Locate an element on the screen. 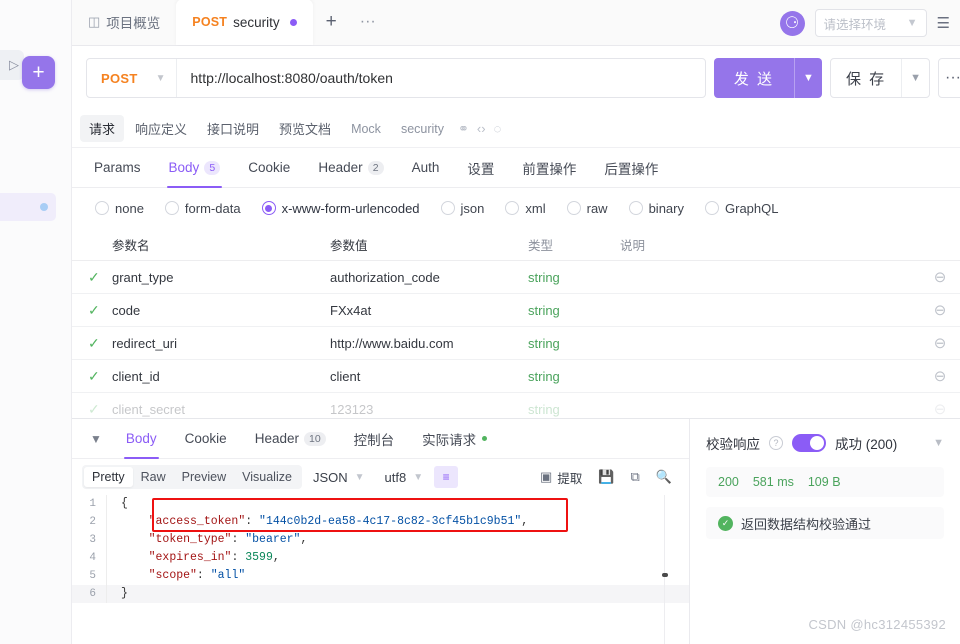 The height and width of the screenshot is (644, 960). link-icon: ⚭ is located at coordinates (463, 129).